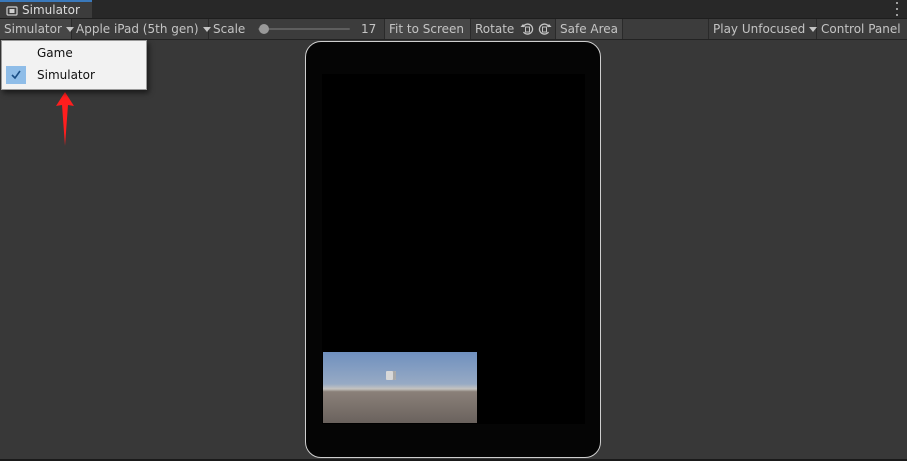 This screenshot has height=461, width=907. What do you see at coordinates (369, 29) in the screenshot?
I see `scale-value: 17` at bounding box center [369, 29].